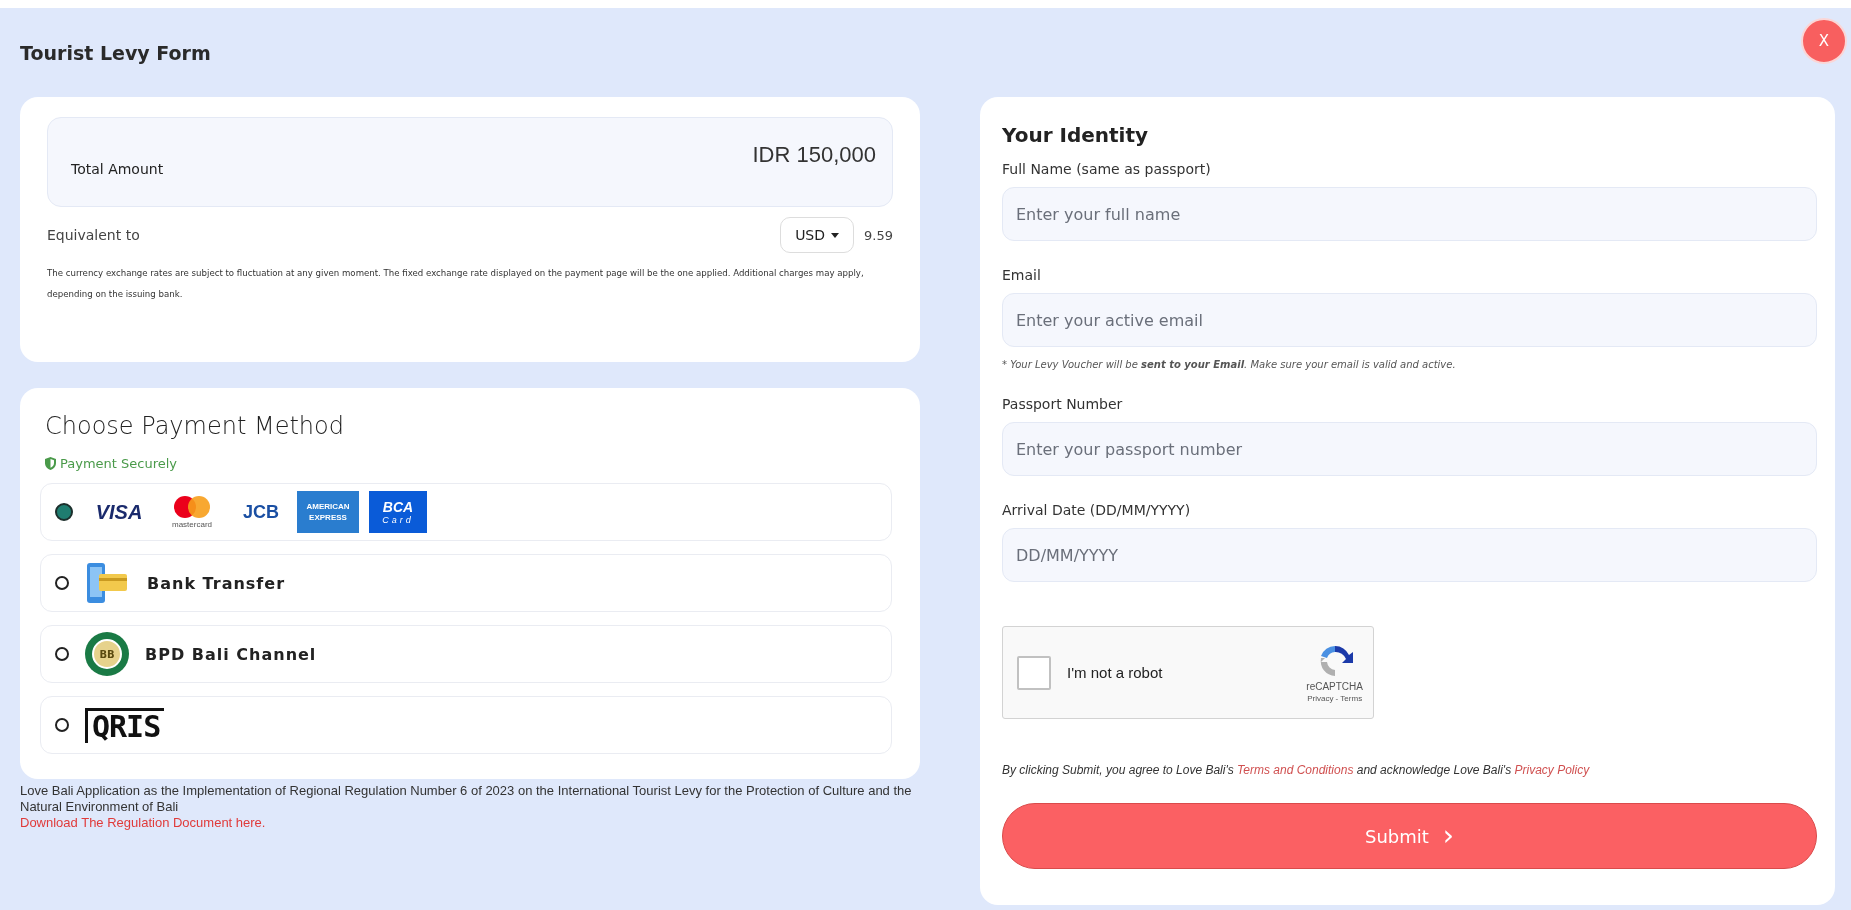 The height and width of the screenshot is (910, 1851). What do you see at coordinates (1409, 320) in the screenshot?
I see `input-field: Enter your active email` at bounding box center [1409, 320].